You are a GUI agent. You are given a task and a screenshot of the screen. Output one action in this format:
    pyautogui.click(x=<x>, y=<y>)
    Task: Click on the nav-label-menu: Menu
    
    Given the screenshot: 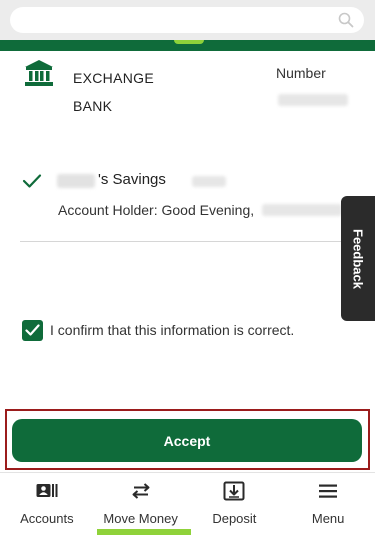 What is the action you would take?
    pyautogui.click(x=328, y=518)
    